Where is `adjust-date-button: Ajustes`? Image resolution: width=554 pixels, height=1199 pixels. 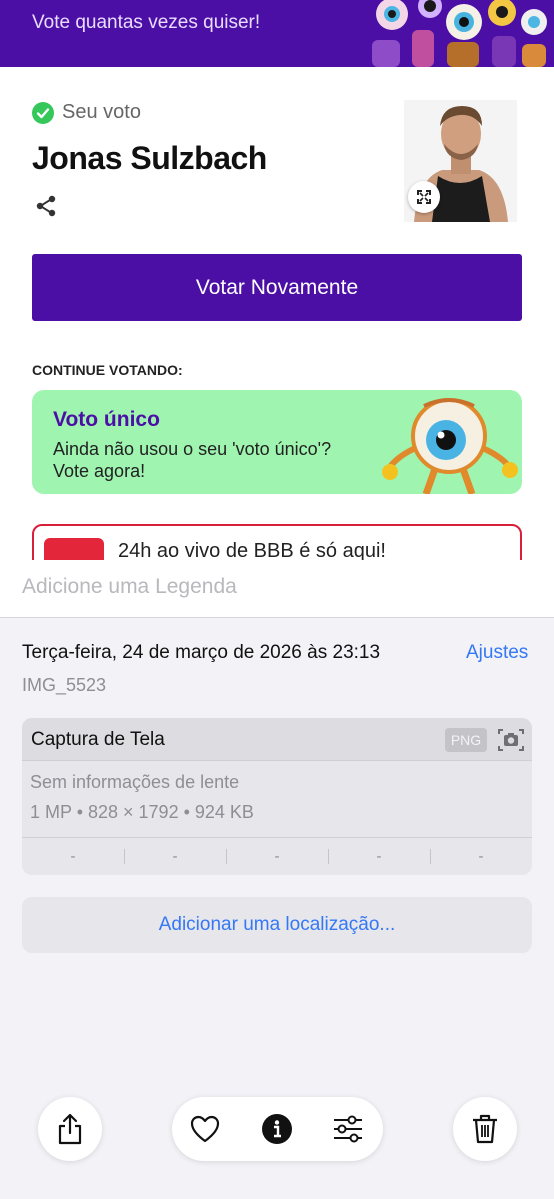
adjust-date-button: Ajustes is located at coordinates (497, 653).